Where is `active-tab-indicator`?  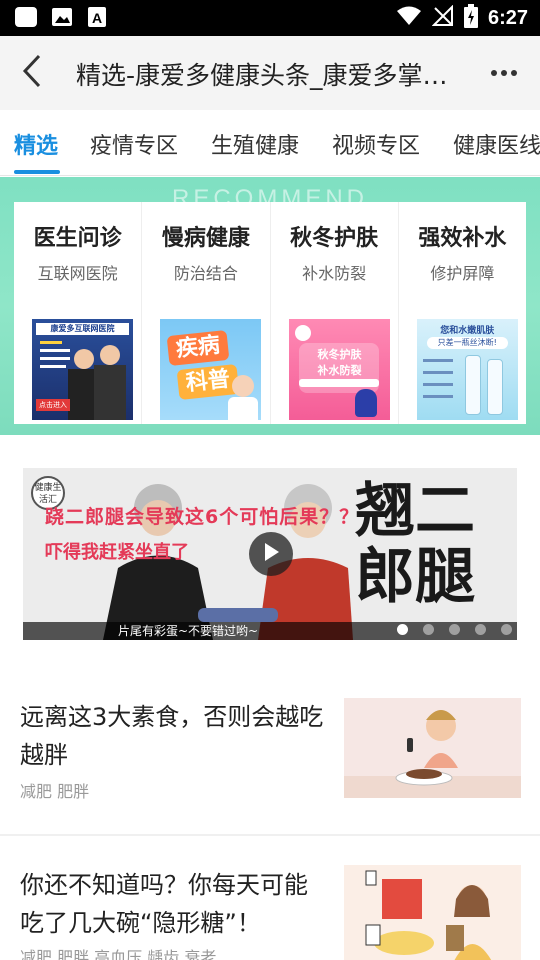
active-tab-indicator is located at coordinates (37, 172).